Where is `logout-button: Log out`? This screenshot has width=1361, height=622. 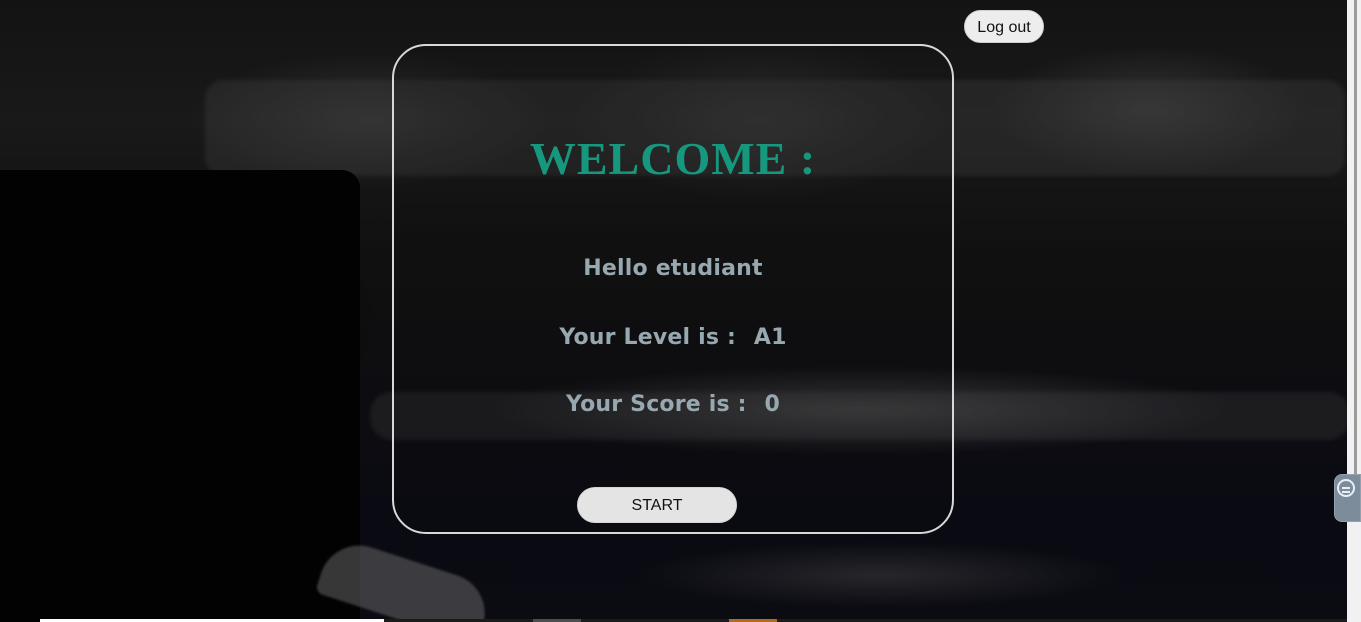 logout-button: Log out is located at coordinates (1004, 26).